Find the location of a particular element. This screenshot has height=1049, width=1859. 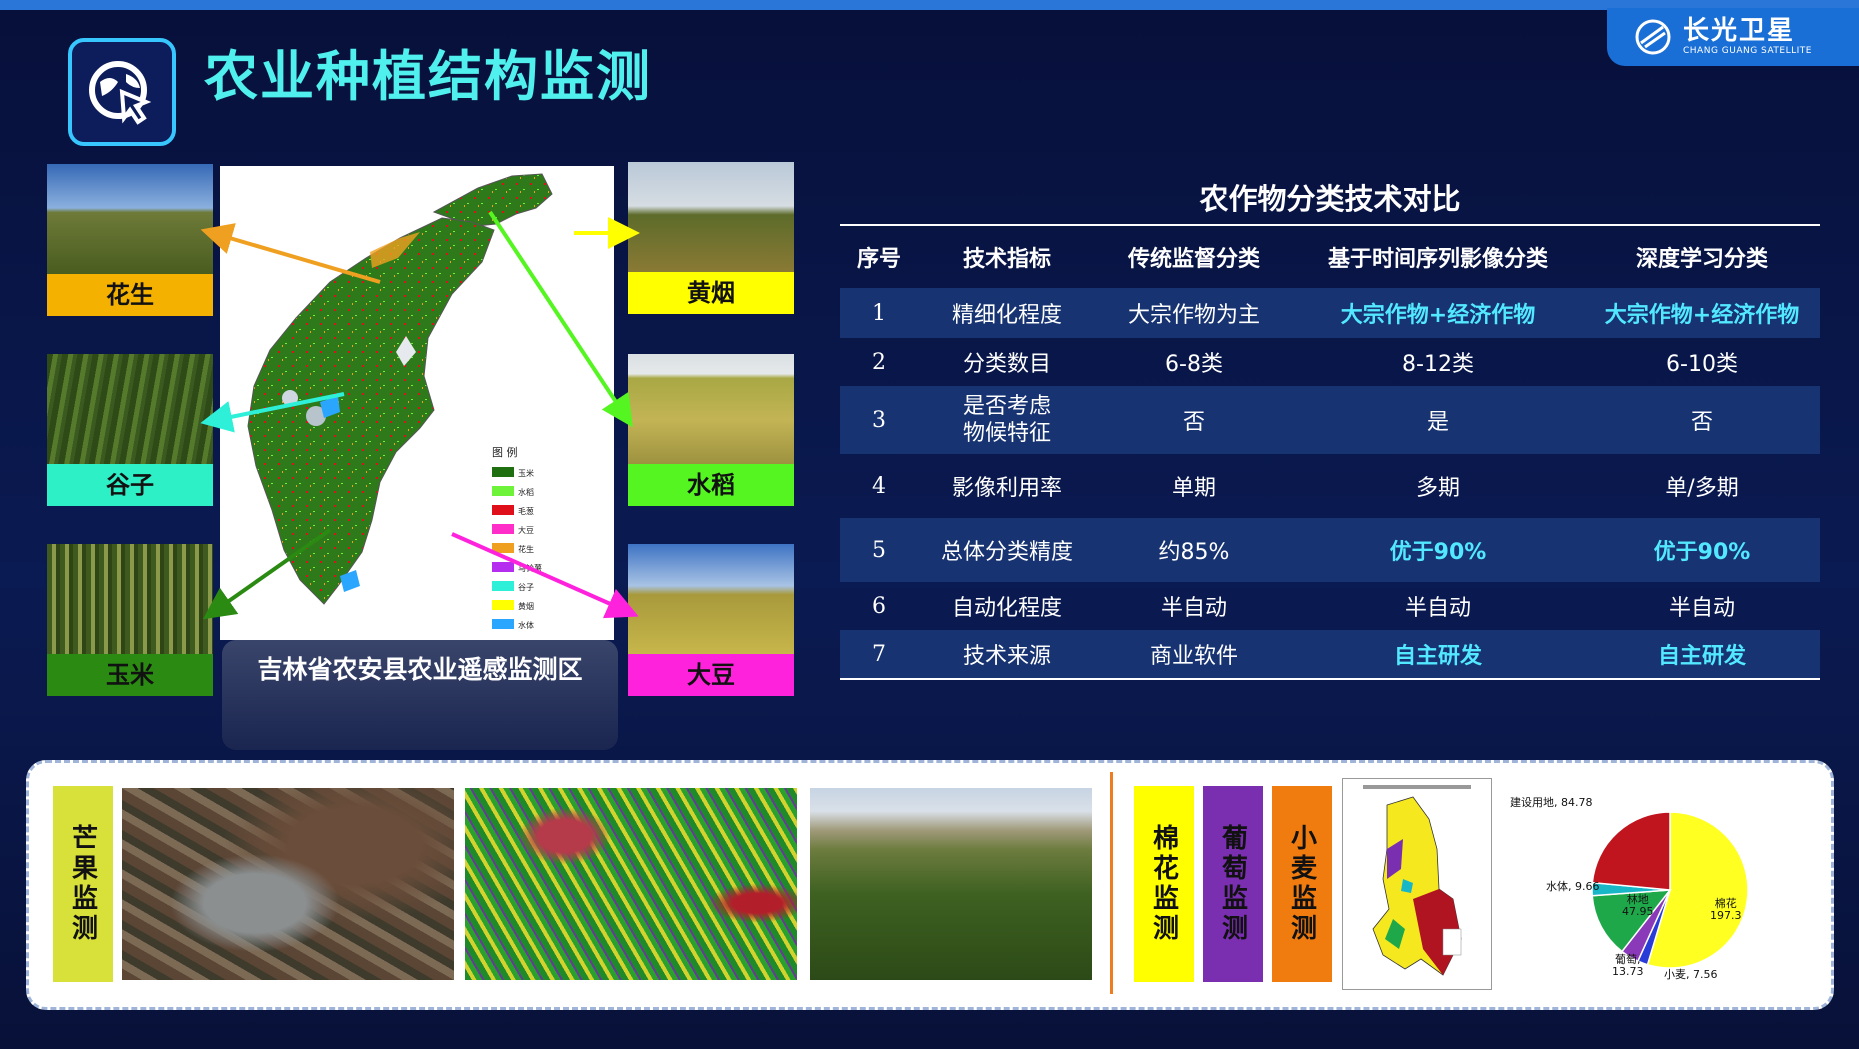

row-traditional: 否 is located at coordinates (1193, 422).